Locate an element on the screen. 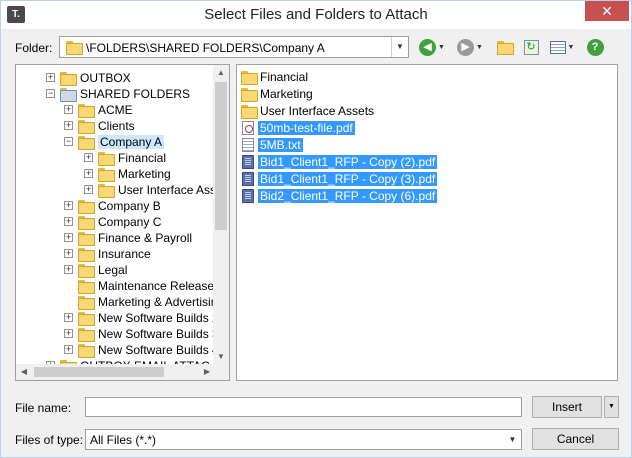 Image resolution: width=632 pixels, height=458 pixels. tree-item: − Company A is located at coordinates (115, 142).